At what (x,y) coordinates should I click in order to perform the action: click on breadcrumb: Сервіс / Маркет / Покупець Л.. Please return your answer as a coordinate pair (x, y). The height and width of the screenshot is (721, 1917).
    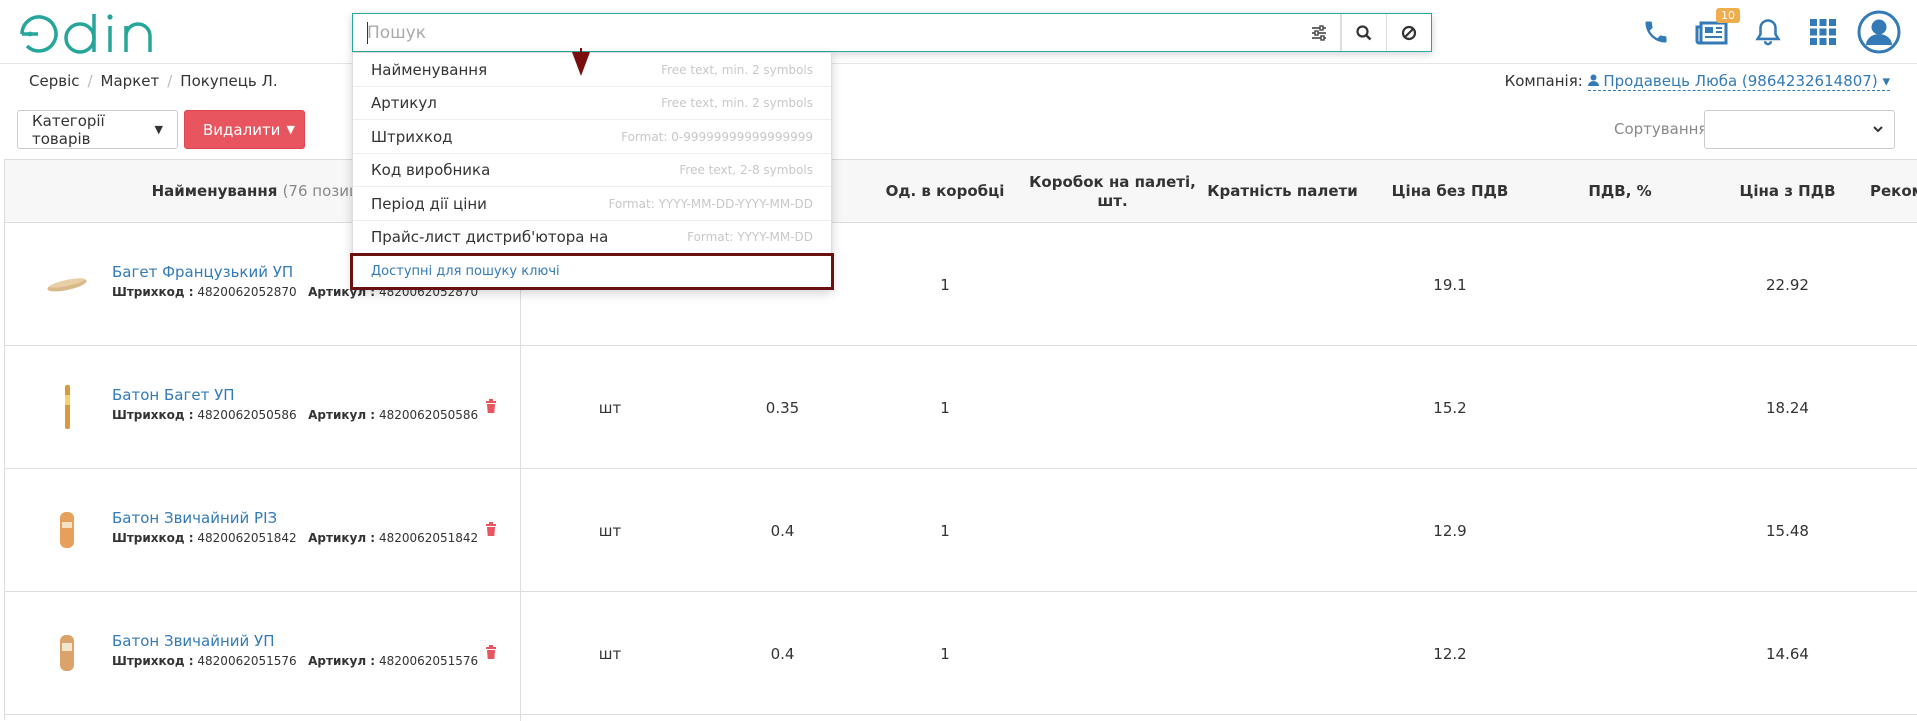
    Looking at the image, I should click on (153, 81).